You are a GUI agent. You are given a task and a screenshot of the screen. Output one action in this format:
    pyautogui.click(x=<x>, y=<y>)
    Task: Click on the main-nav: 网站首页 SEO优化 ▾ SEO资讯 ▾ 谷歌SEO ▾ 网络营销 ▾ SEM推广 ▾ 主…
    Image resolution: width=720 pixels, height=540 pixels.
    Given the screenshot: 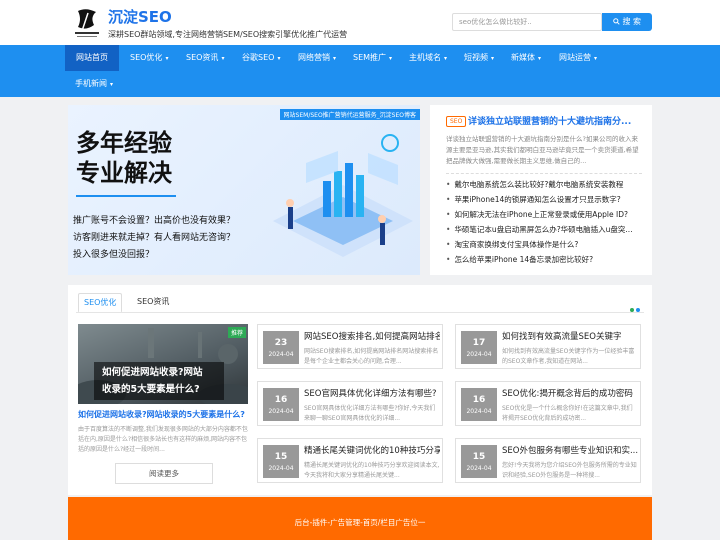 What is the action you would take?
    pyautogui.click(x=360, y=71)
    